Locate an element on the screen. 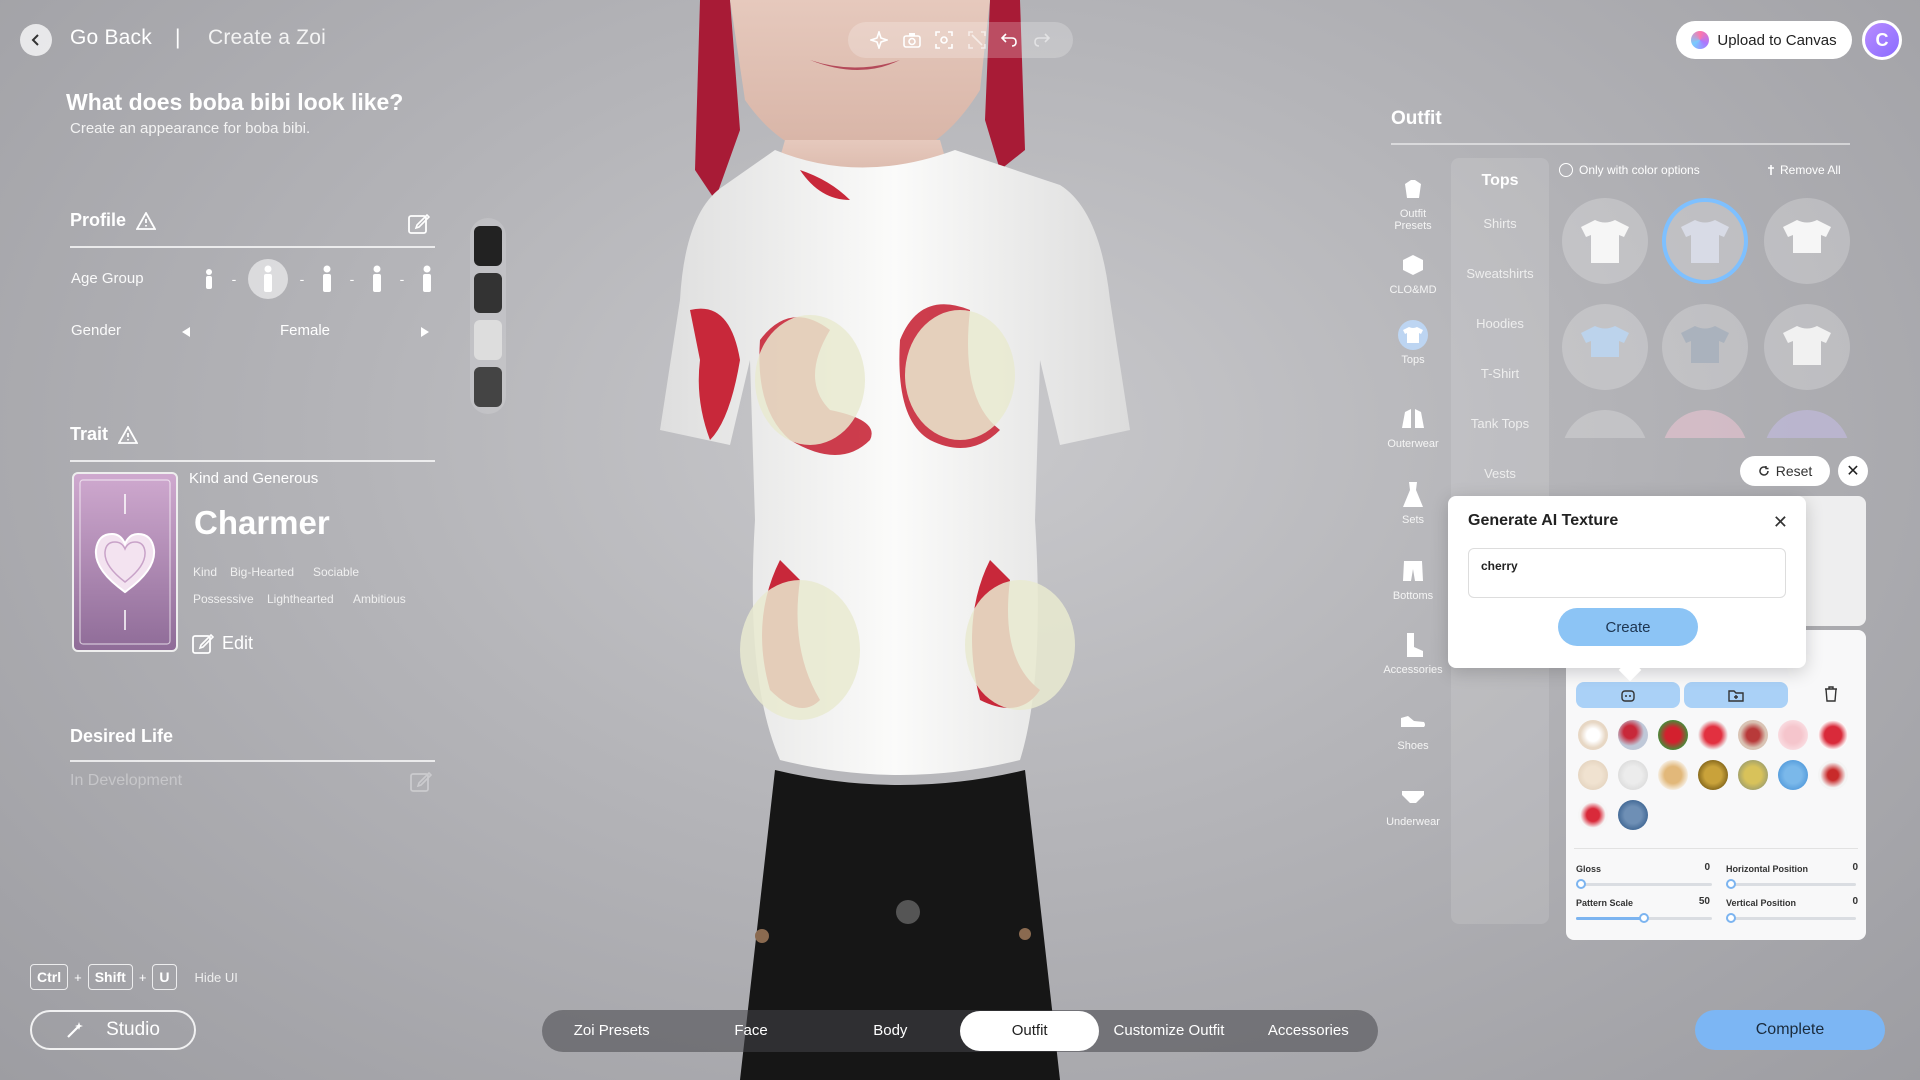 The width and height of the screenshot is (1920, 1080). hanger-icon is located at coordinates (1413, 189).